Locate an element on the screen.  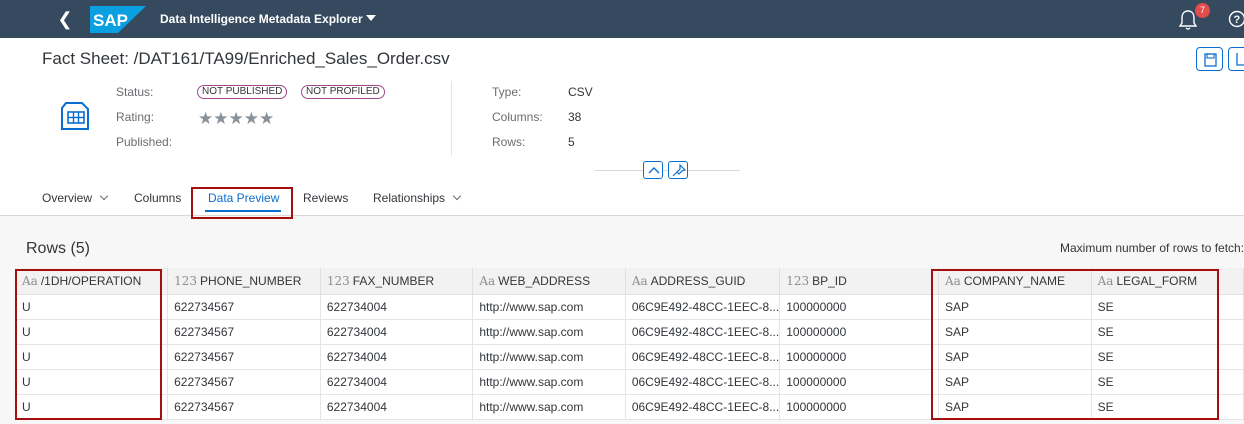
tab-columns: Columns is located at coordinates (157, 198).